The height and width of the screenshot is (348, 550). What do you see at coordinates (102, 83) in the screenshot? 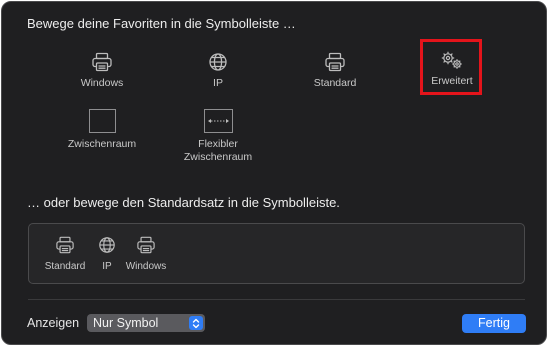
I see `toolbar-item-label: Windows` at bounding box center [102, 83].